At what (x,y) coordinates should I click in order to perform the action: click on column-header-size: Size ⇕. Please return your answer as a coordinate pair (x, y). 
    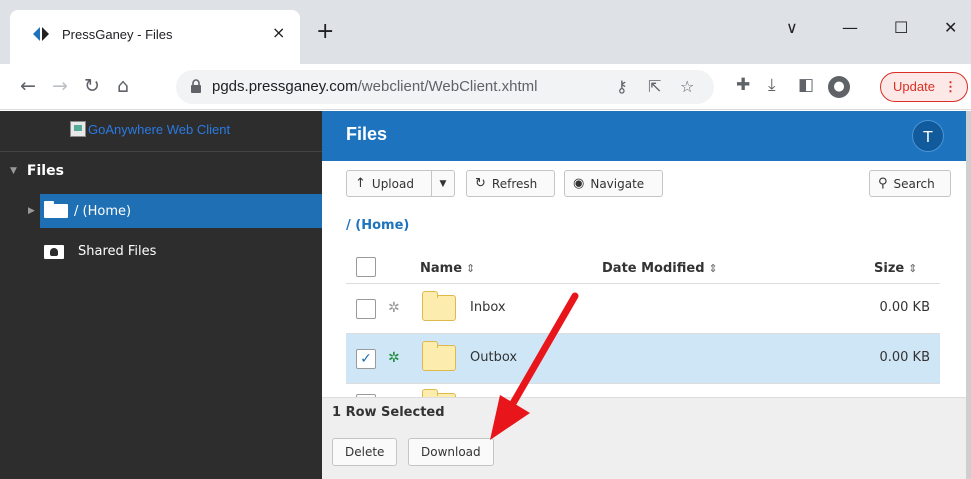
    Looking at the image, I should click on (895, 268).